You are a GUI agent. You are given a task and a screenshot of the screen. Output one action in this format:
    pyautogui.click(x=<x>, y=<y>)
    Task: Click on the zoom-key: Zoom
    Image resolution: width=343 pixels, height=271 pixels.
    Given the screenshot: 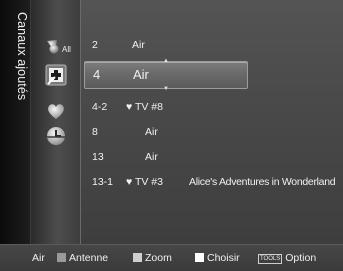 What is the action you would take?
    pyautogui.click(x=152, y=258)
    